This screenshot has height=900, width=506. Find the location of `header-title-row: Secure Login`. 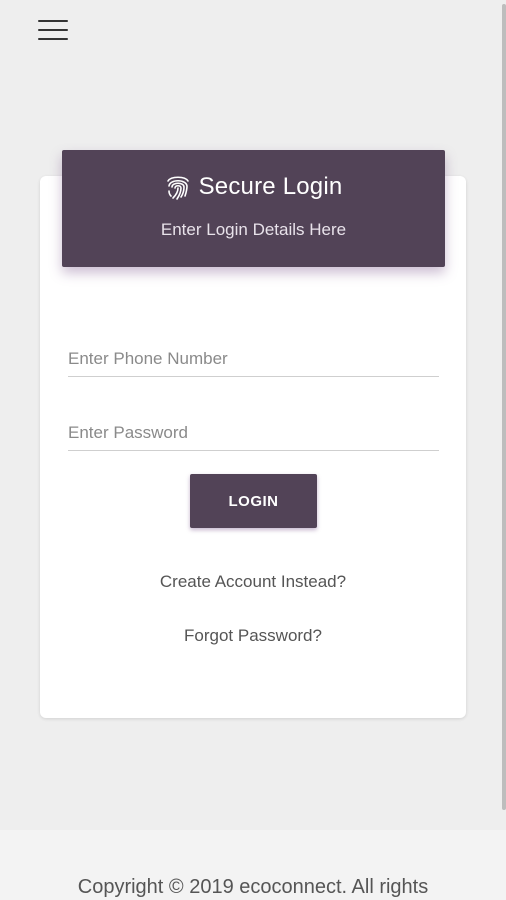

header-title-row: Secure Login is located at coordinates (253, 187).